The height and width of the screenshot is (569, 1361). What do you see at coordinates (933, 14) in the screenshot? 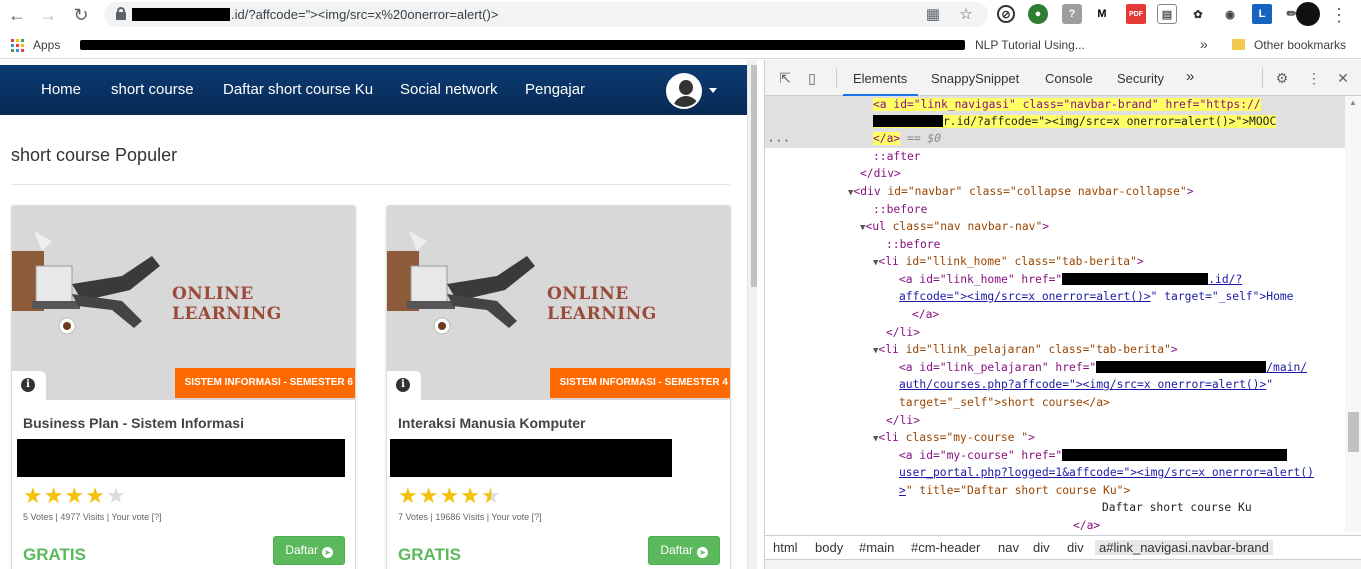
I see `translate-icon: ▦` at bounding box center [933, 14].